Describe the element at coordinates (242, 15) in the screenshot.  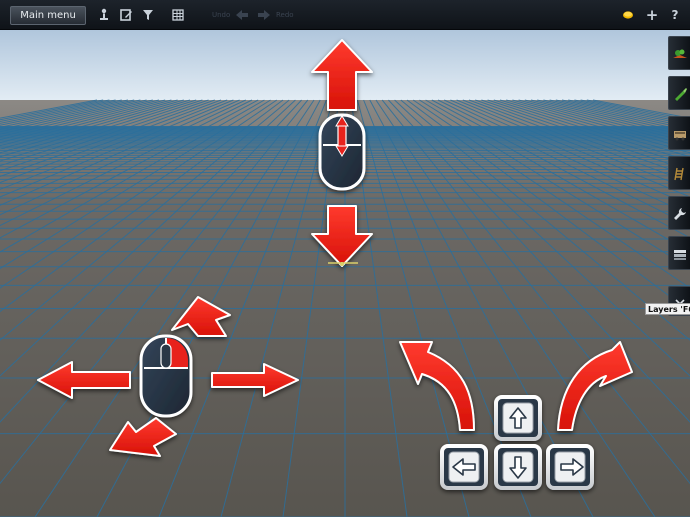
I see `undo-arrow-icon` at that location.